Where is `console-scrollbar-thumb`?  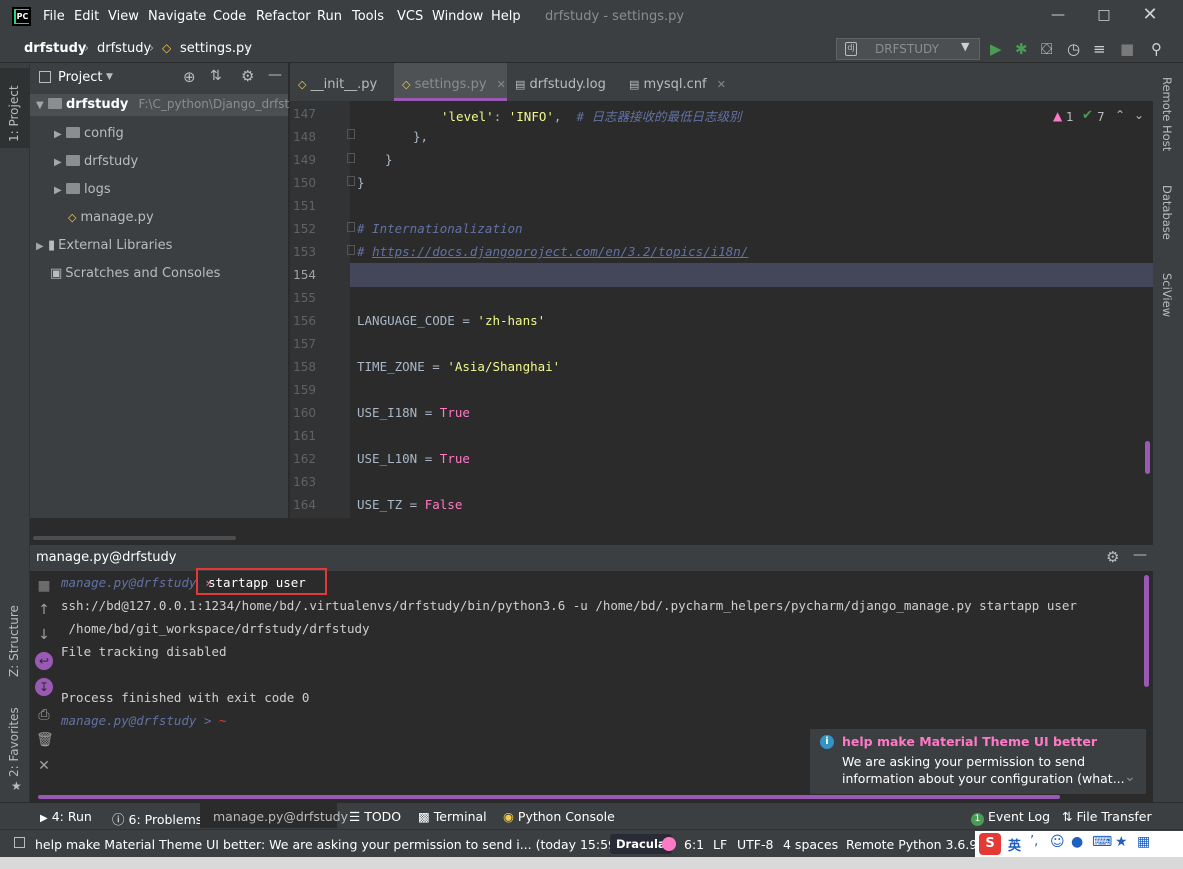 console-scrollbar-thumb is located at coordinates (1146, 631).